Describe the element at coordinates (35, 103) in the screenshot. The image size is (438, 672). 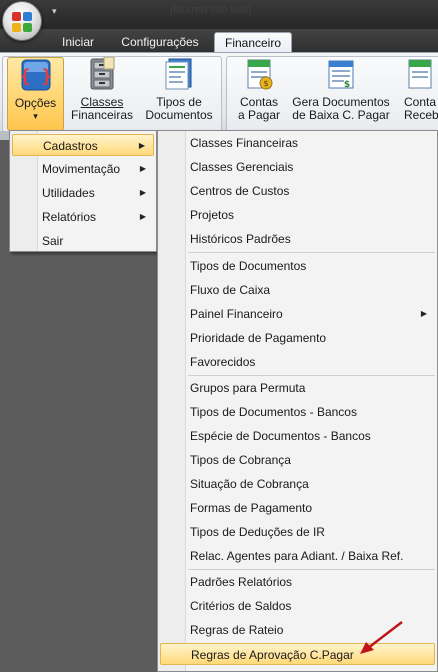
I see `opcoes-label: Opções` at that location.